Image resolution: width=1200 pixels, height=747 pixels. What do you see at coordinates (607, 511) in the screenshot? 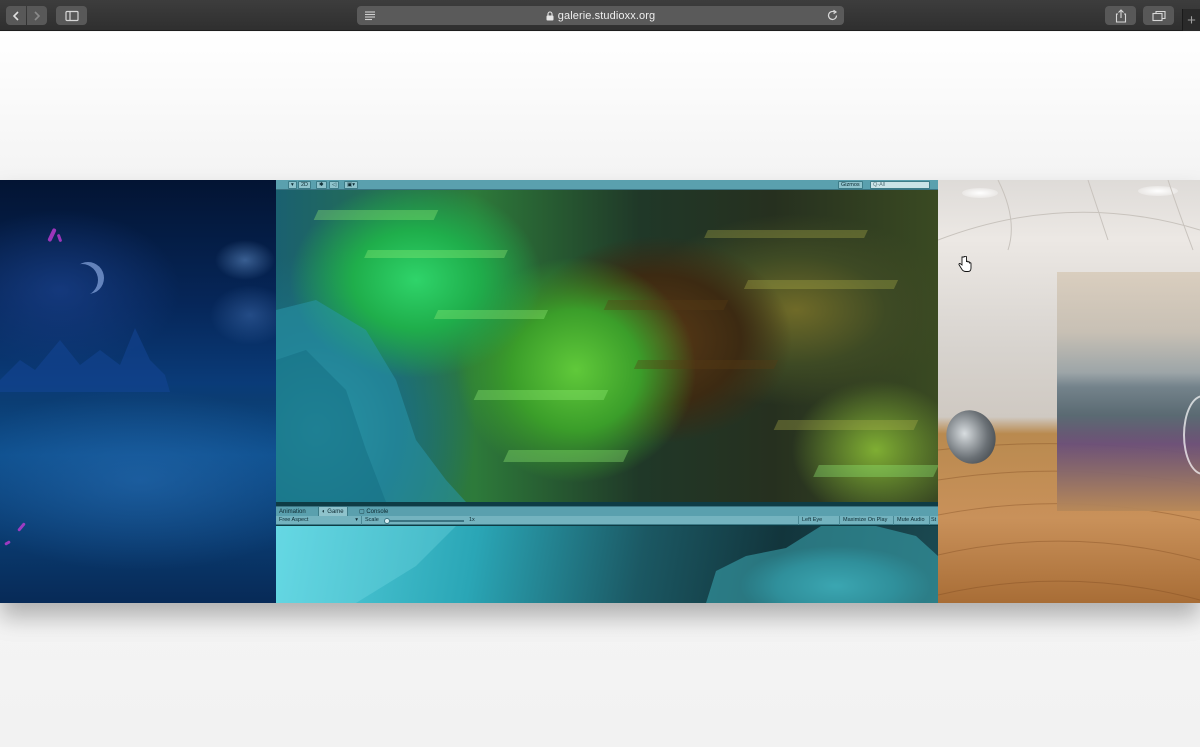
I see `unity-panel-tabs: Animation ◐ Game ▢ Console` at bounding box center [607, 511].